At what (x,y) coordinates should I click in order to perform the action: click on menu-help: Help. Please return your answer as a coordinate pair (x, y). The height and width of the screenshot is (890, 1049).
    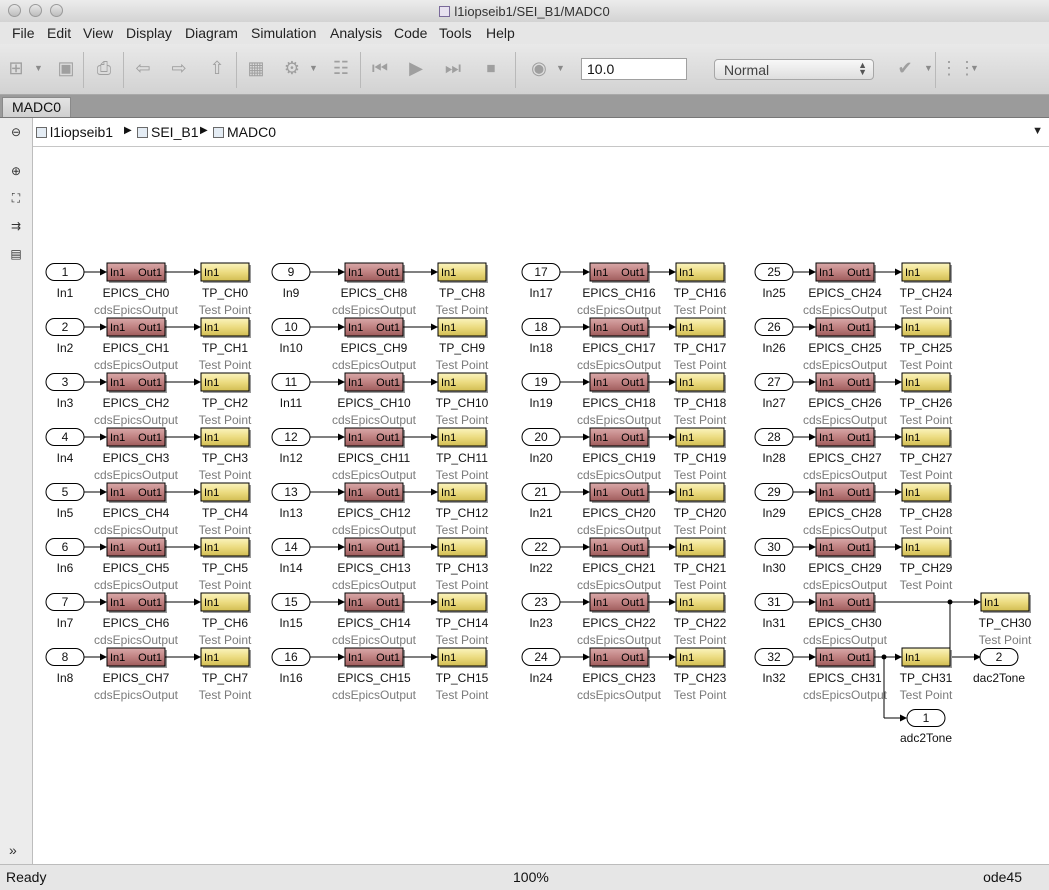
    Looking at the image, I should click on (500, 33).